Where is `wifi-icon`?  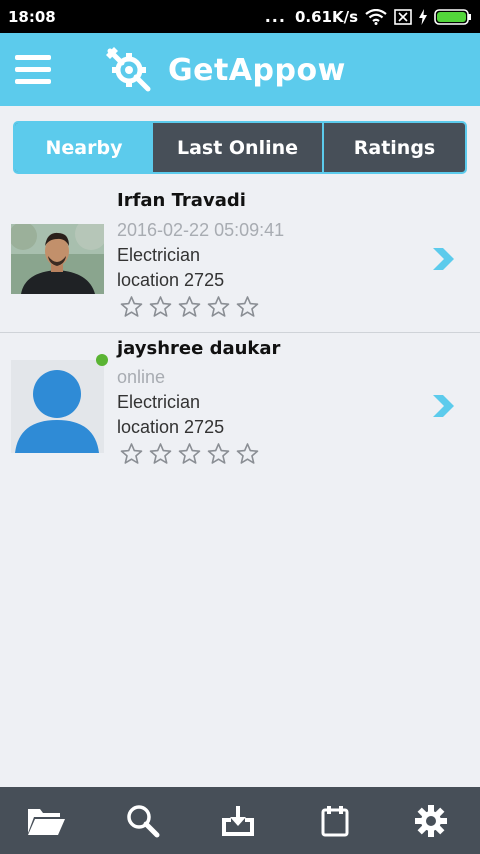
wifi-icon is located at coordinates (376, 16).